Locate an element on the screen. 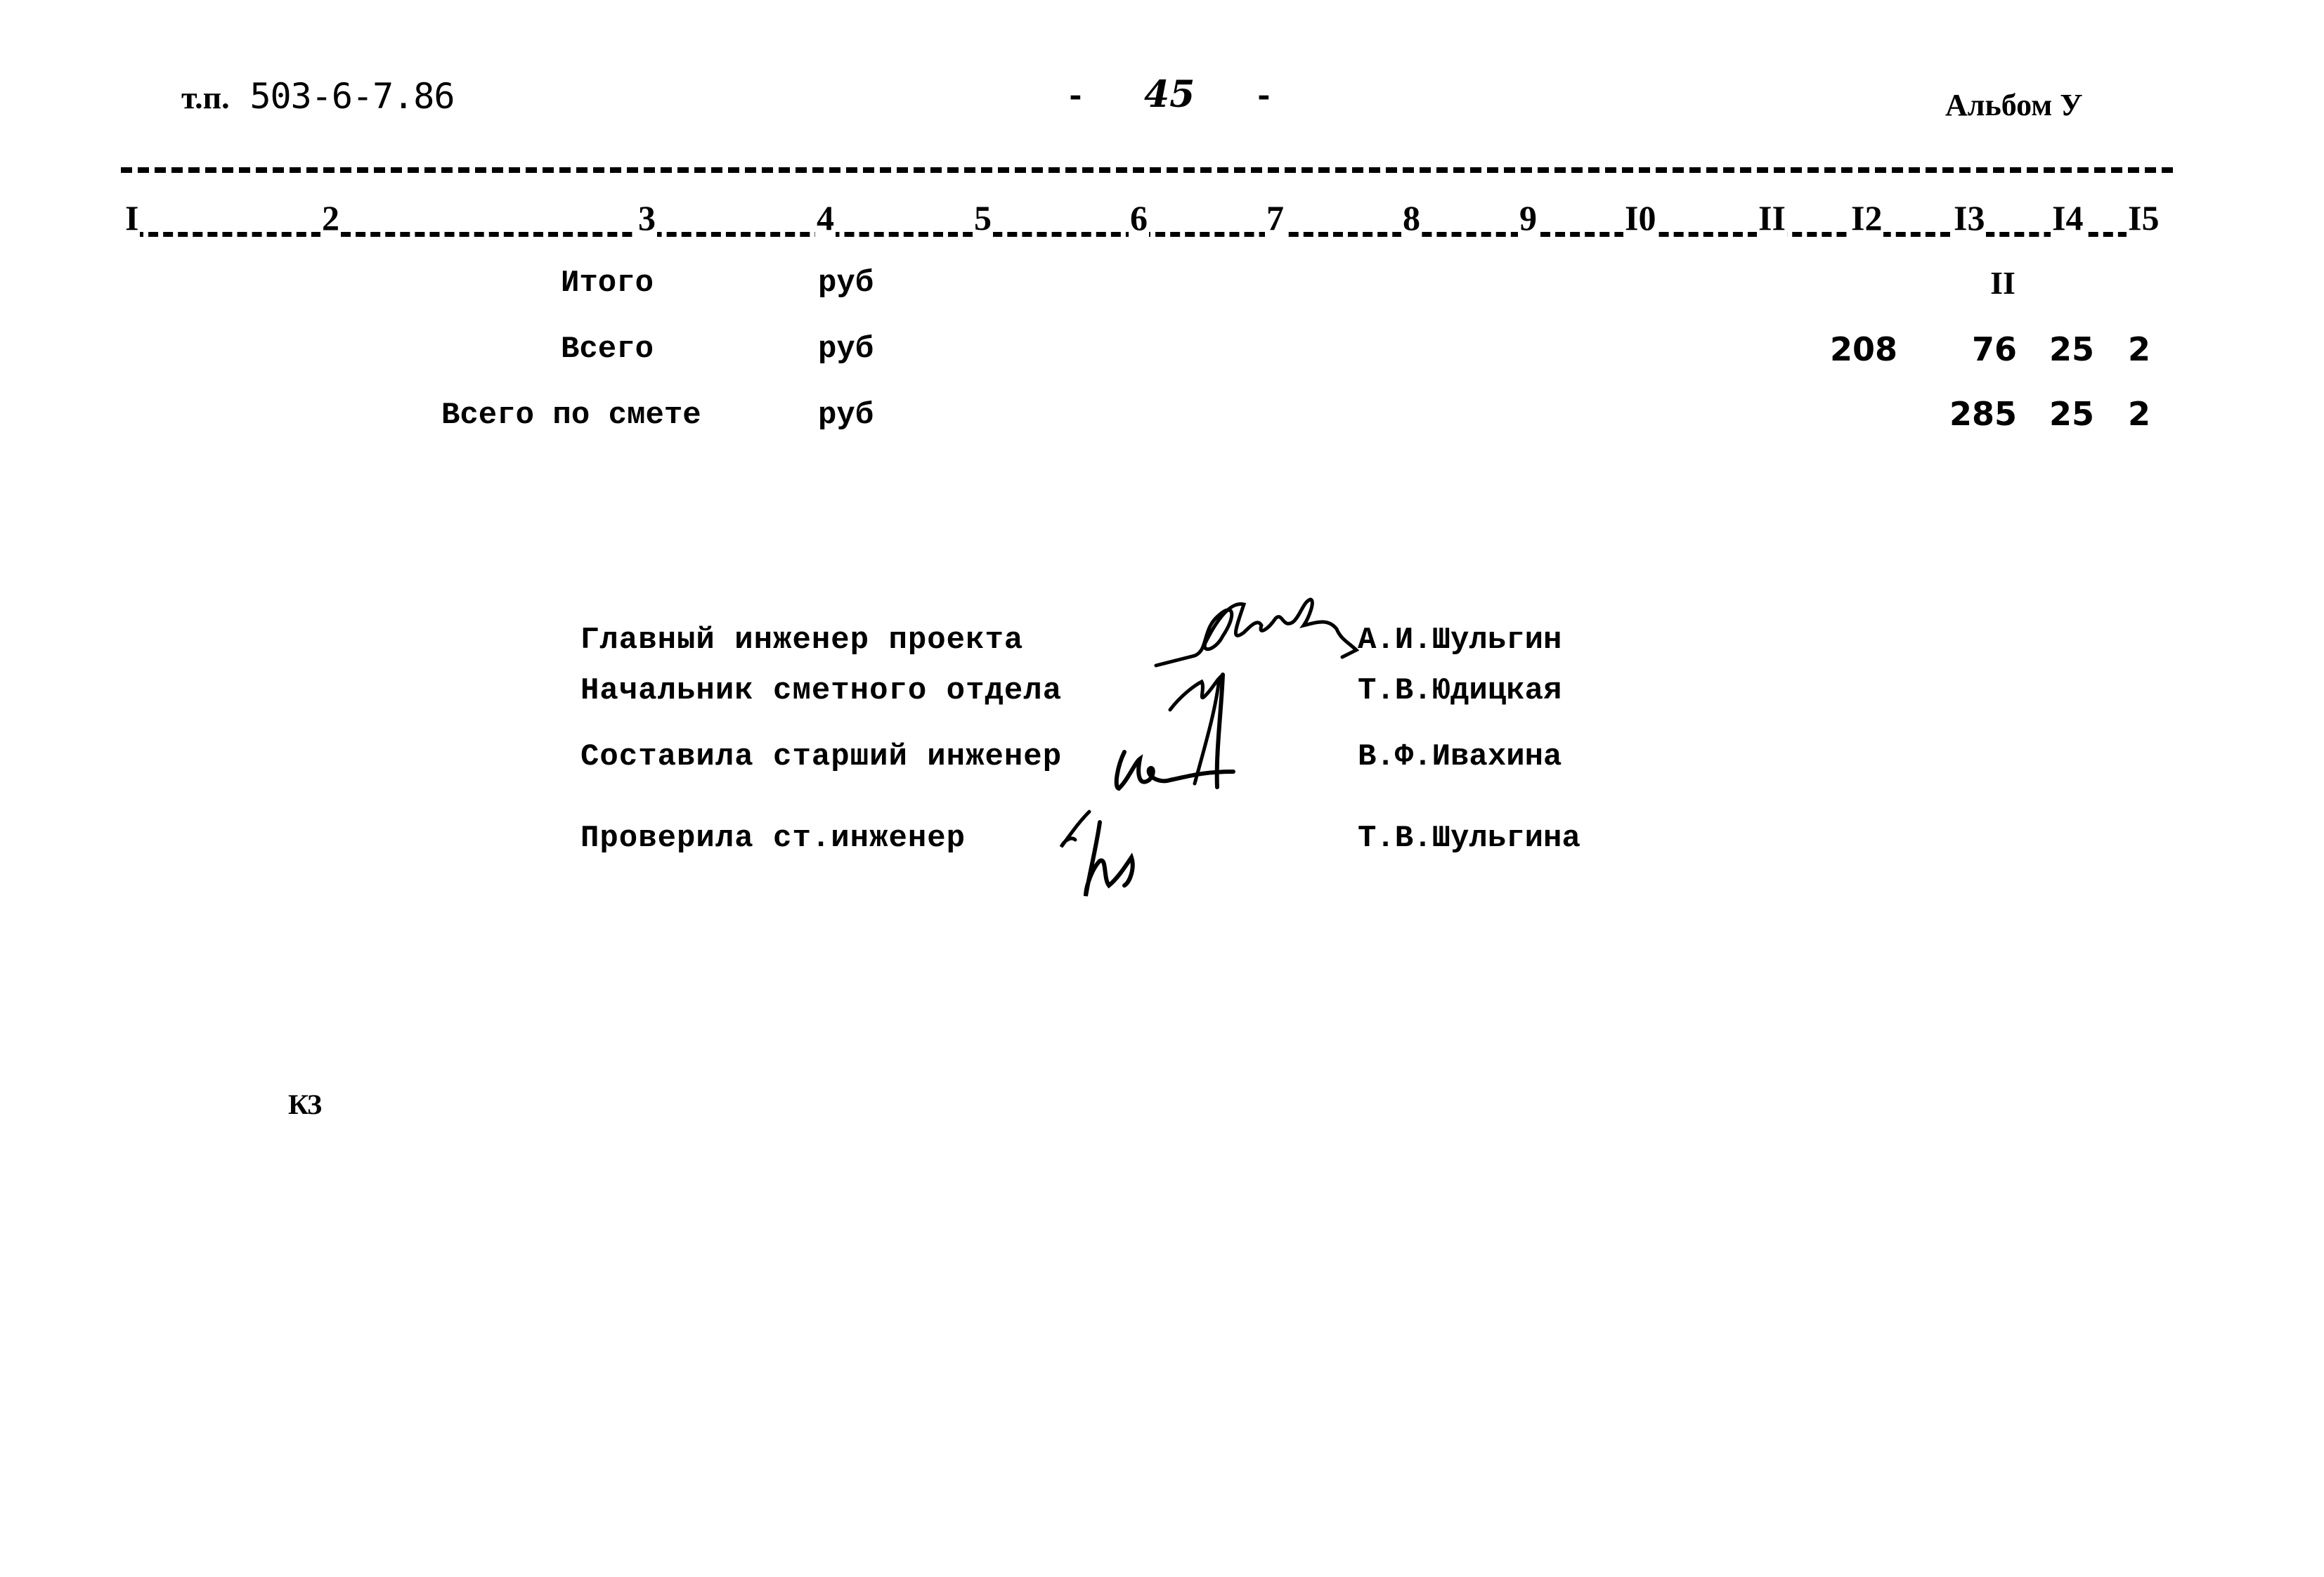  cell-col13: 285 is located at coordinates (1983, 414).